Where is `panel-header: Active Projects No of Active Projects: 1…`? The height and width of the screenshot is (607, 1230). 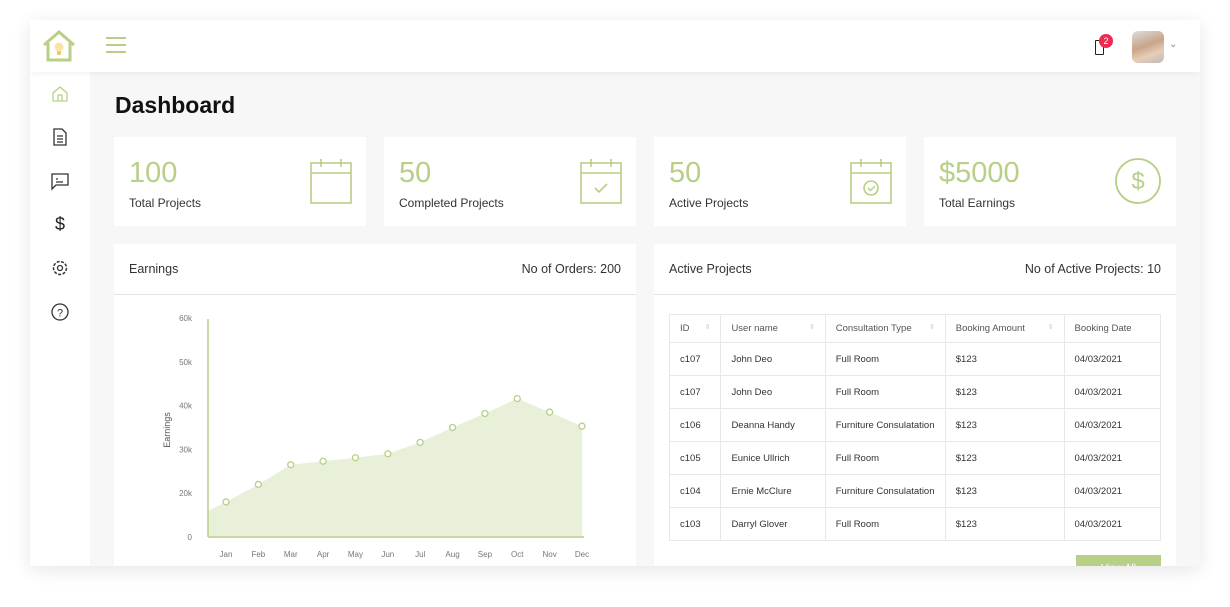
panel-header: Active Projects No of Active Projects: 1… is located at coordinates (915, 269).